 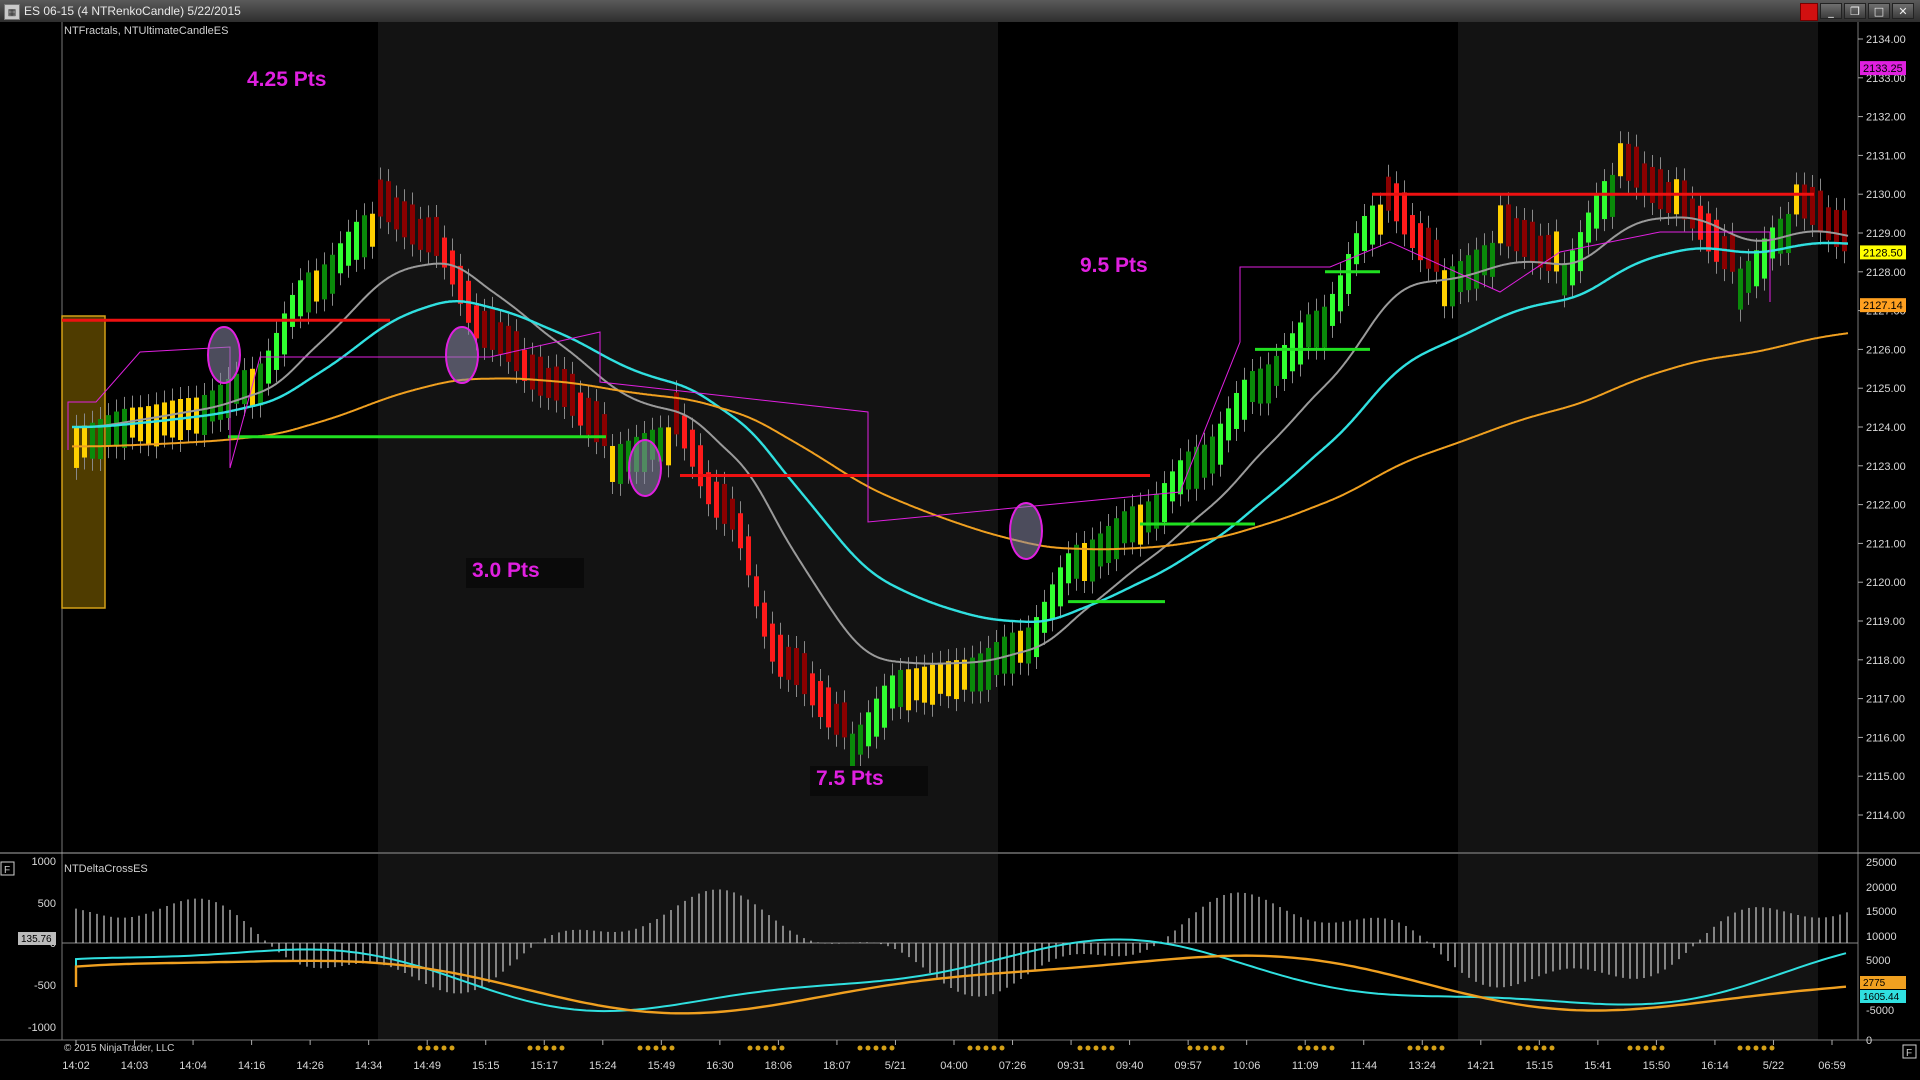 I want to click on annotation-4-25-pts: 4.25 Pts, so click(x=286, y=79).